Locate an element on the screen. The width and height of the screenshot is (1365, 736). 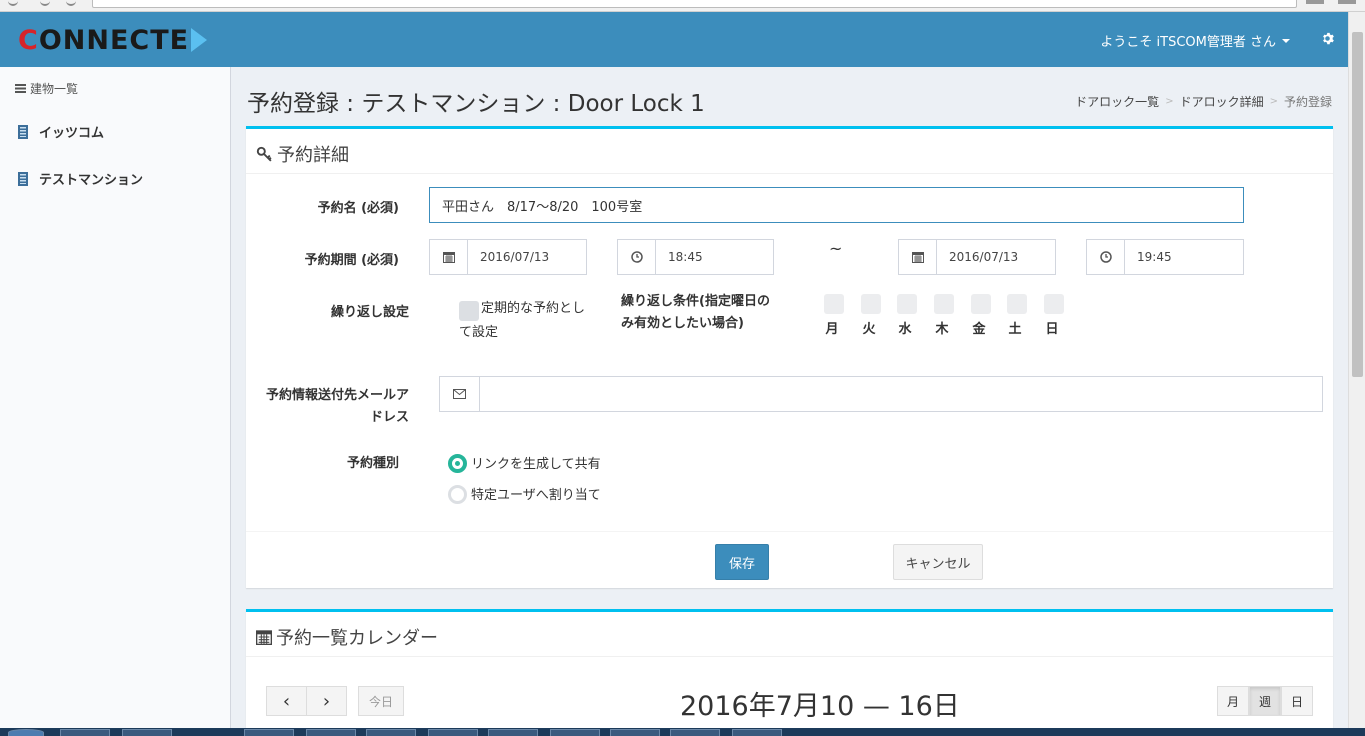
browser-toolbar is located at coordinates (682, 6).